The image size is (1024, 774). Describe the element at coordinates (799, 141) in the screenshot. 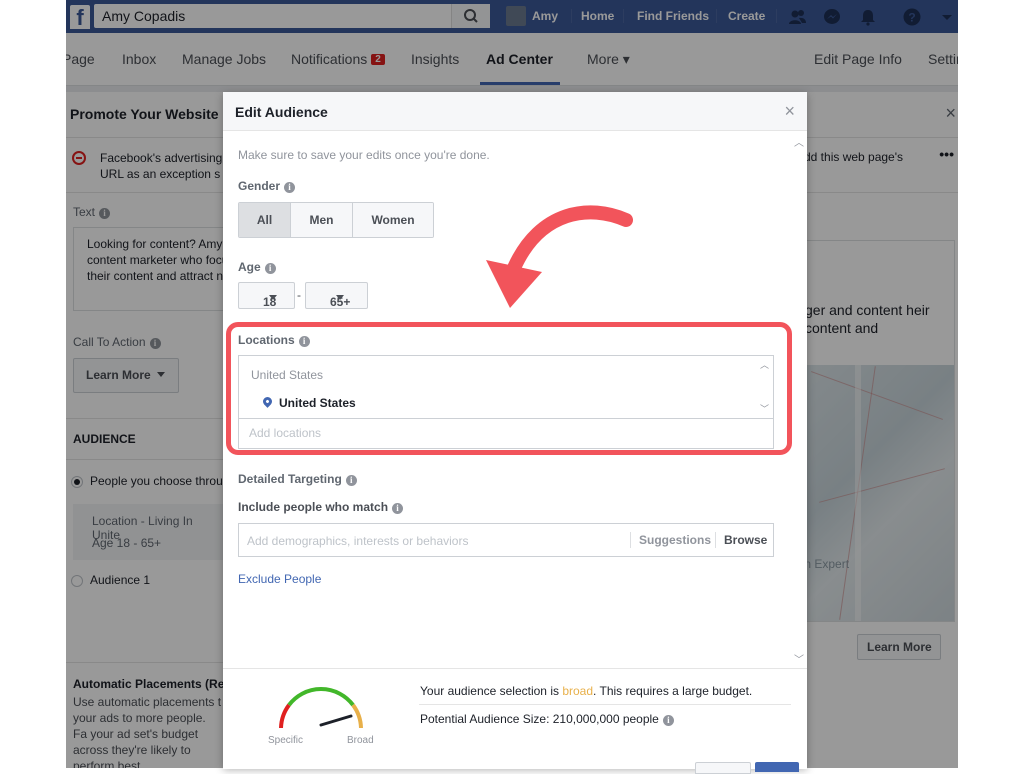

I see `scroll-up-icon: ︿` at that location.